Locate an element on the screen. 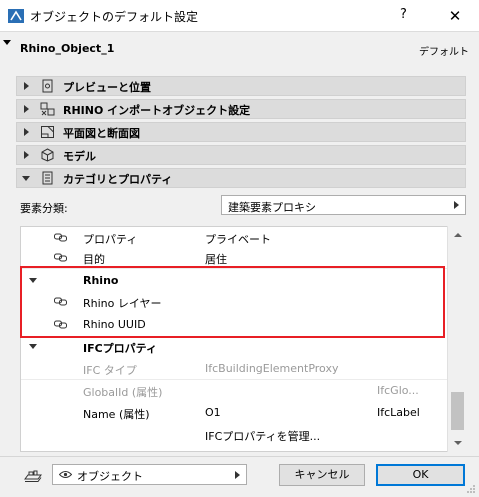  section-label: 平面図と断面図 is located at coordinates (101, 133).